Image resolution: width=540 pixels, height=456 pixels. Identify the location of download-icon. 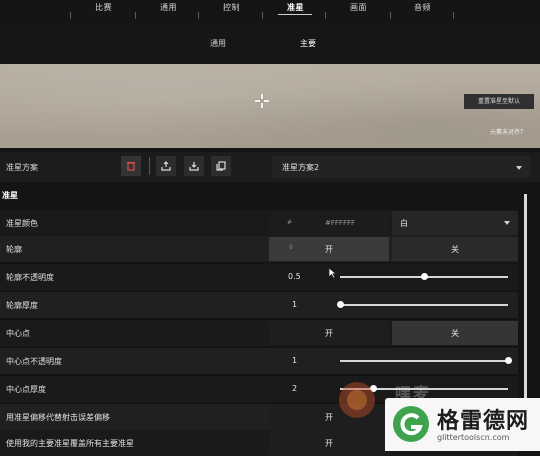
(194, 166).